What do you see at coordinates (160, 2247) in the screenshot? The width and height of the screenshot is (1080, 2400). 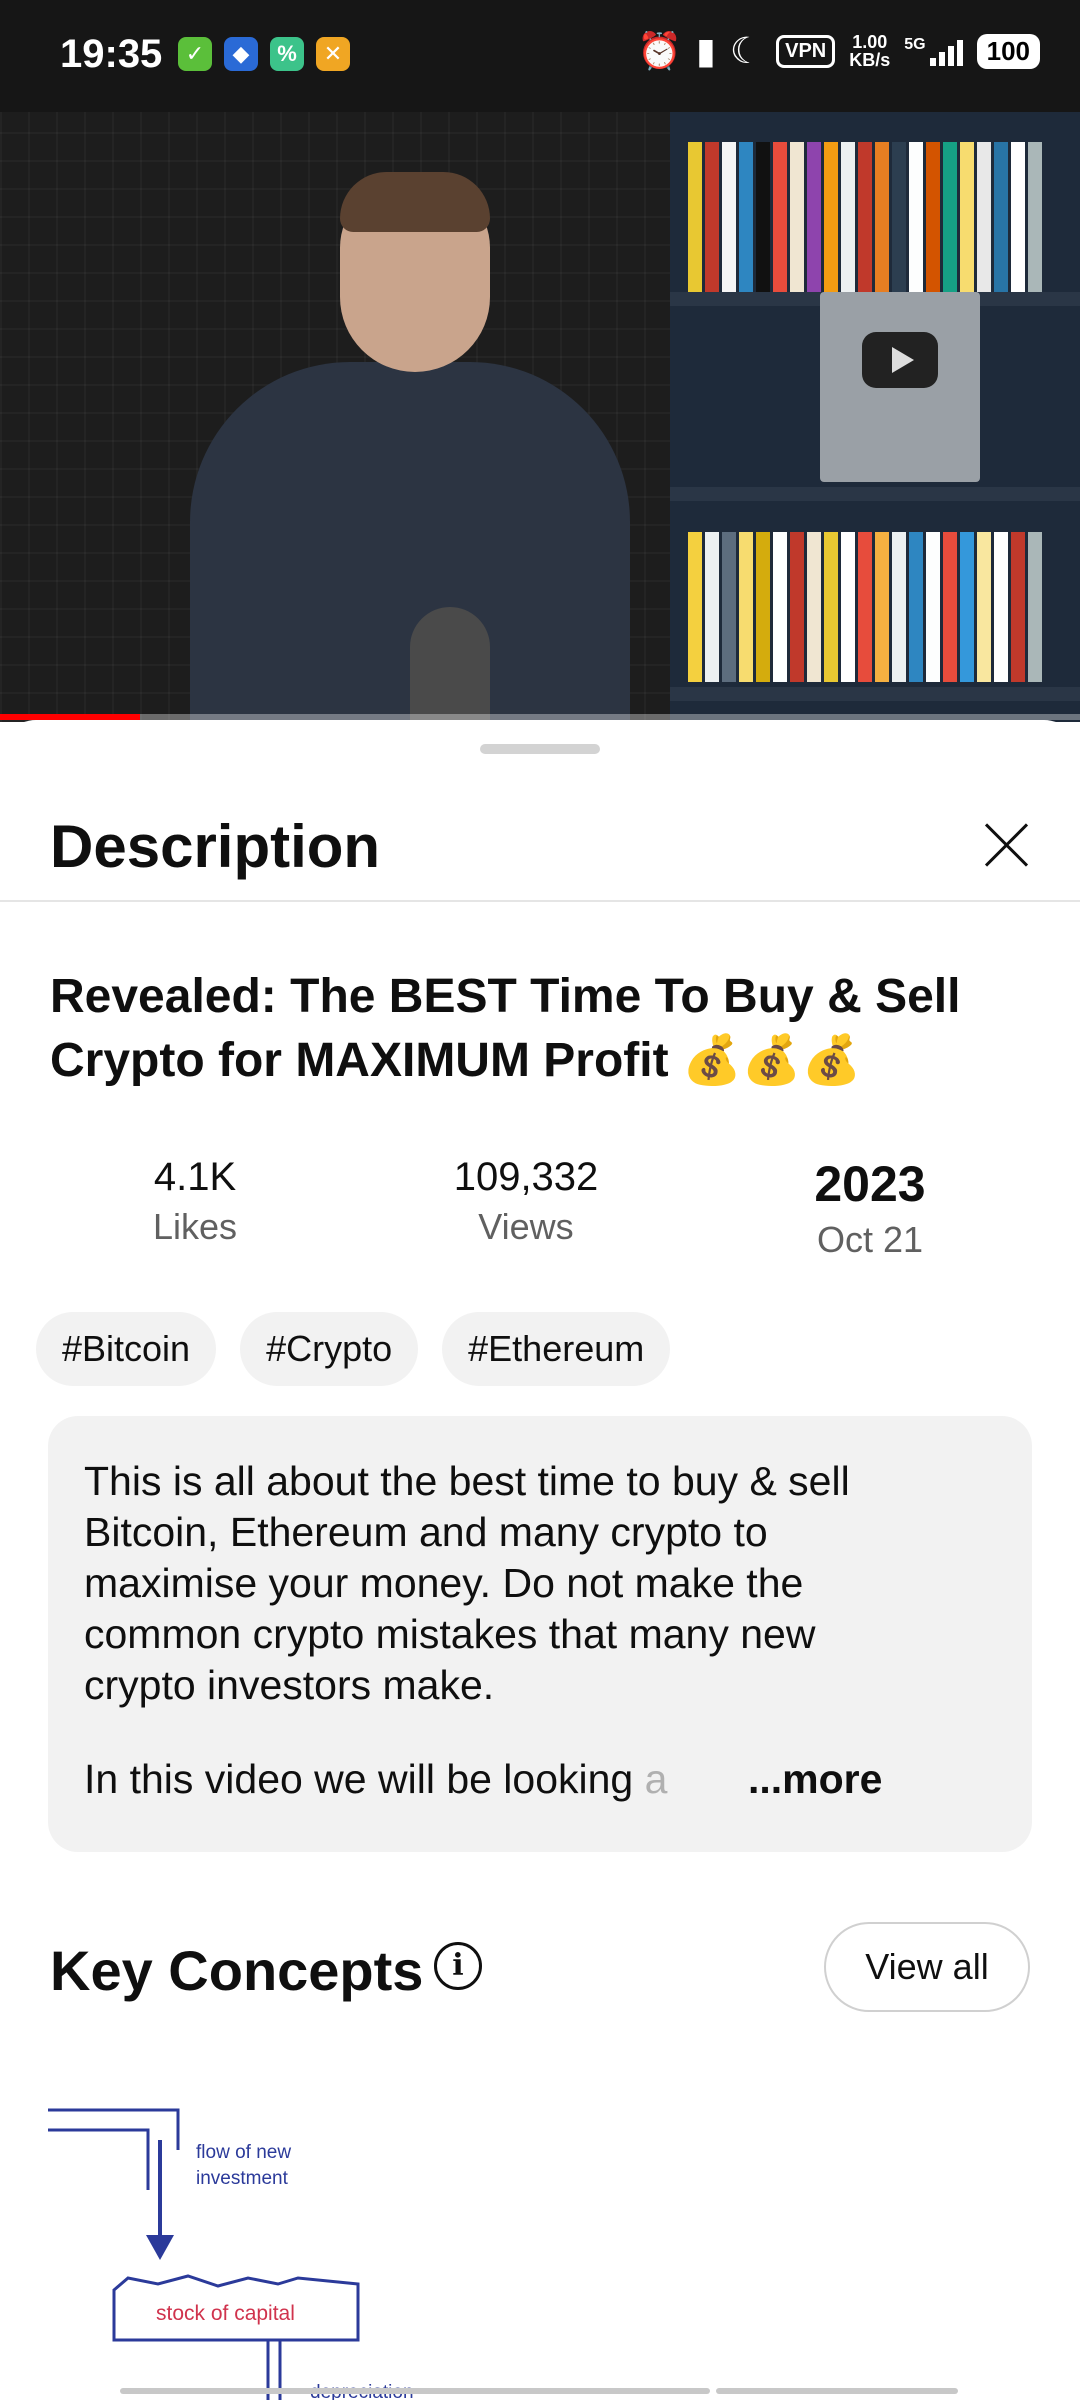 I see `diagram-arrow-head` at bounding box center [160, 2247].